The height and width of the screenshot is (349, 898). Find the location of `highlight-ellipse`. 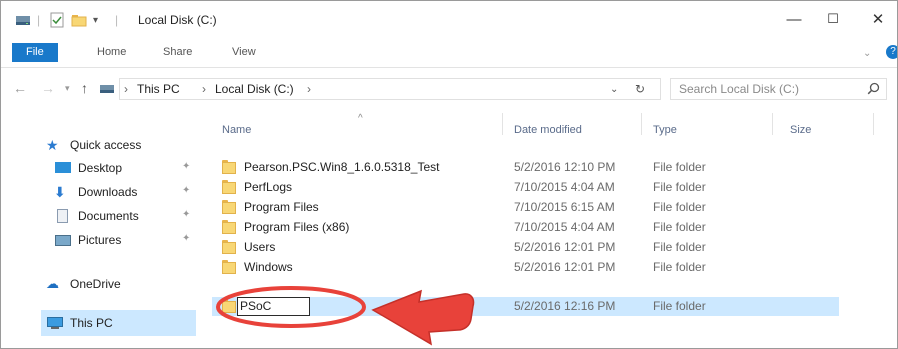

highlight-ellipse is located at coordinates (291, 307).